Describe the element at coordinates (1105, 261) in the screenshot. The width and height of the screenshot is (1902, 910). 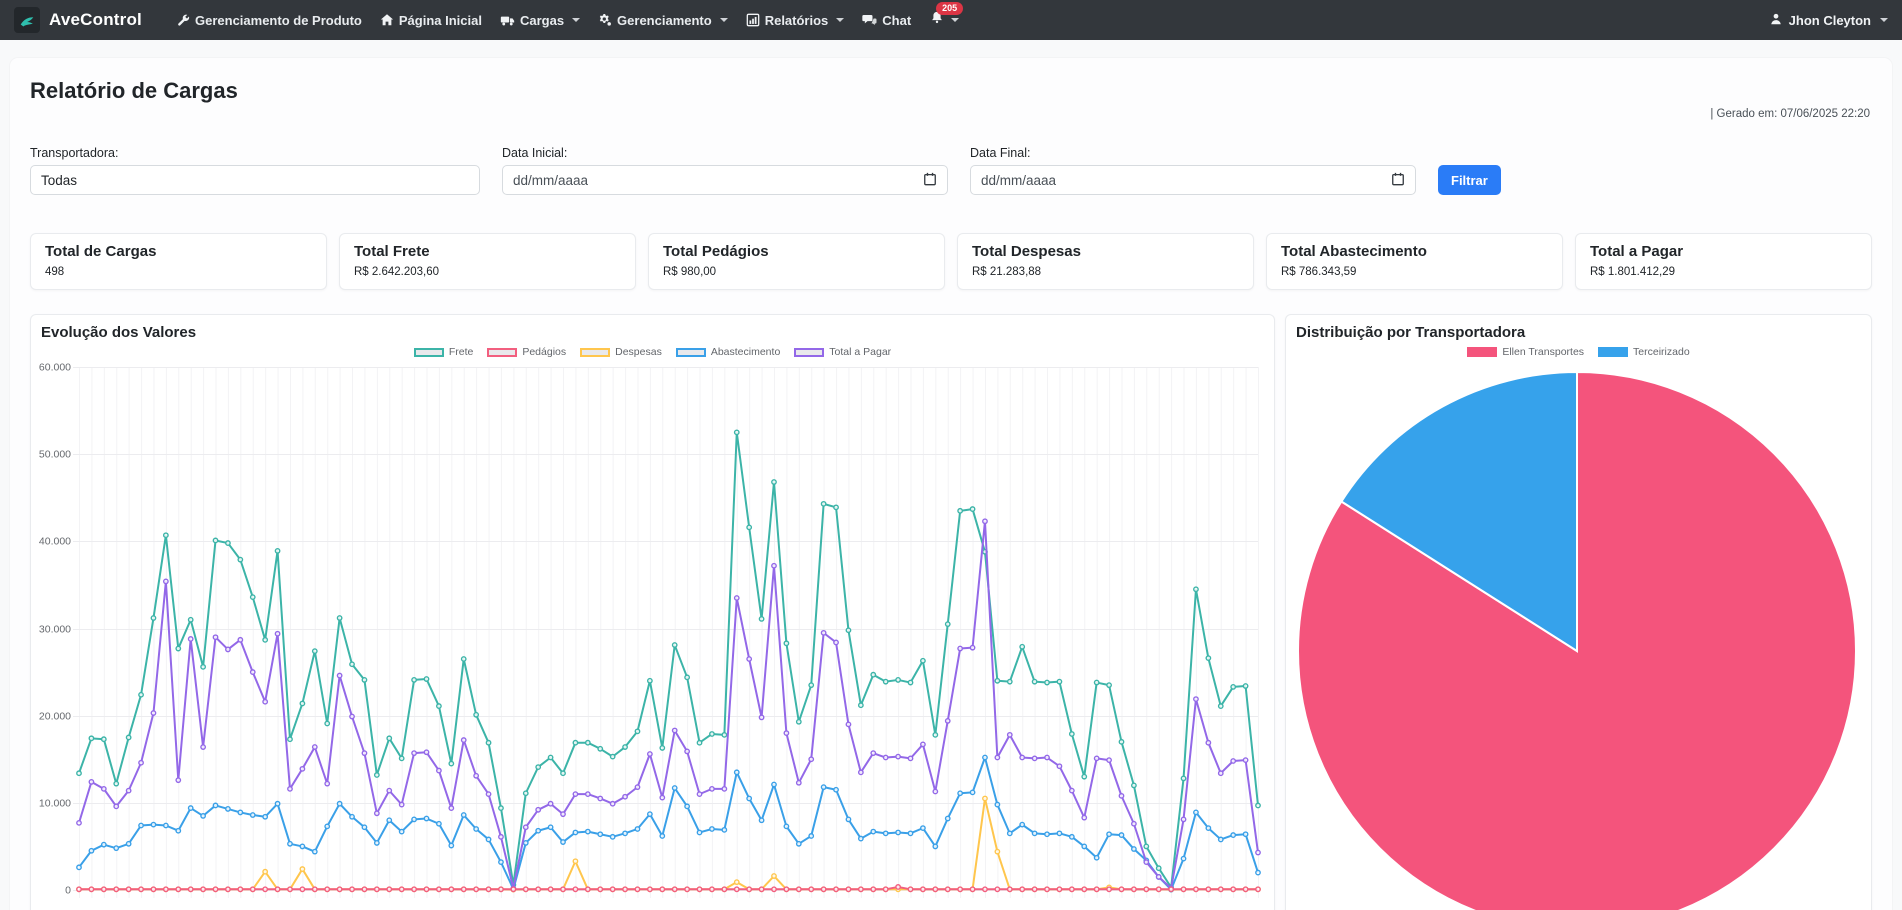
I see `card-total-despesas: Total Despesas R$ 21.283,88` at that location.